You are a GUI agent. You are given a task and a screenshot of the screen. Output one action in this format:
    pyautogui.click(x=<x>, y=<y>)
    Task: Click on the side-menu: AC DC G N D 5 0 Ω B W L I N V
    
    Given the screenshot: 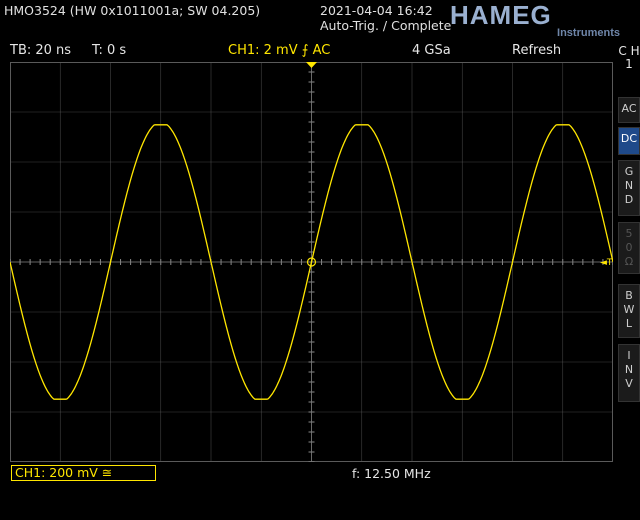 What is the action you would take?
    pyautogui.click(x=629, y=252)
    